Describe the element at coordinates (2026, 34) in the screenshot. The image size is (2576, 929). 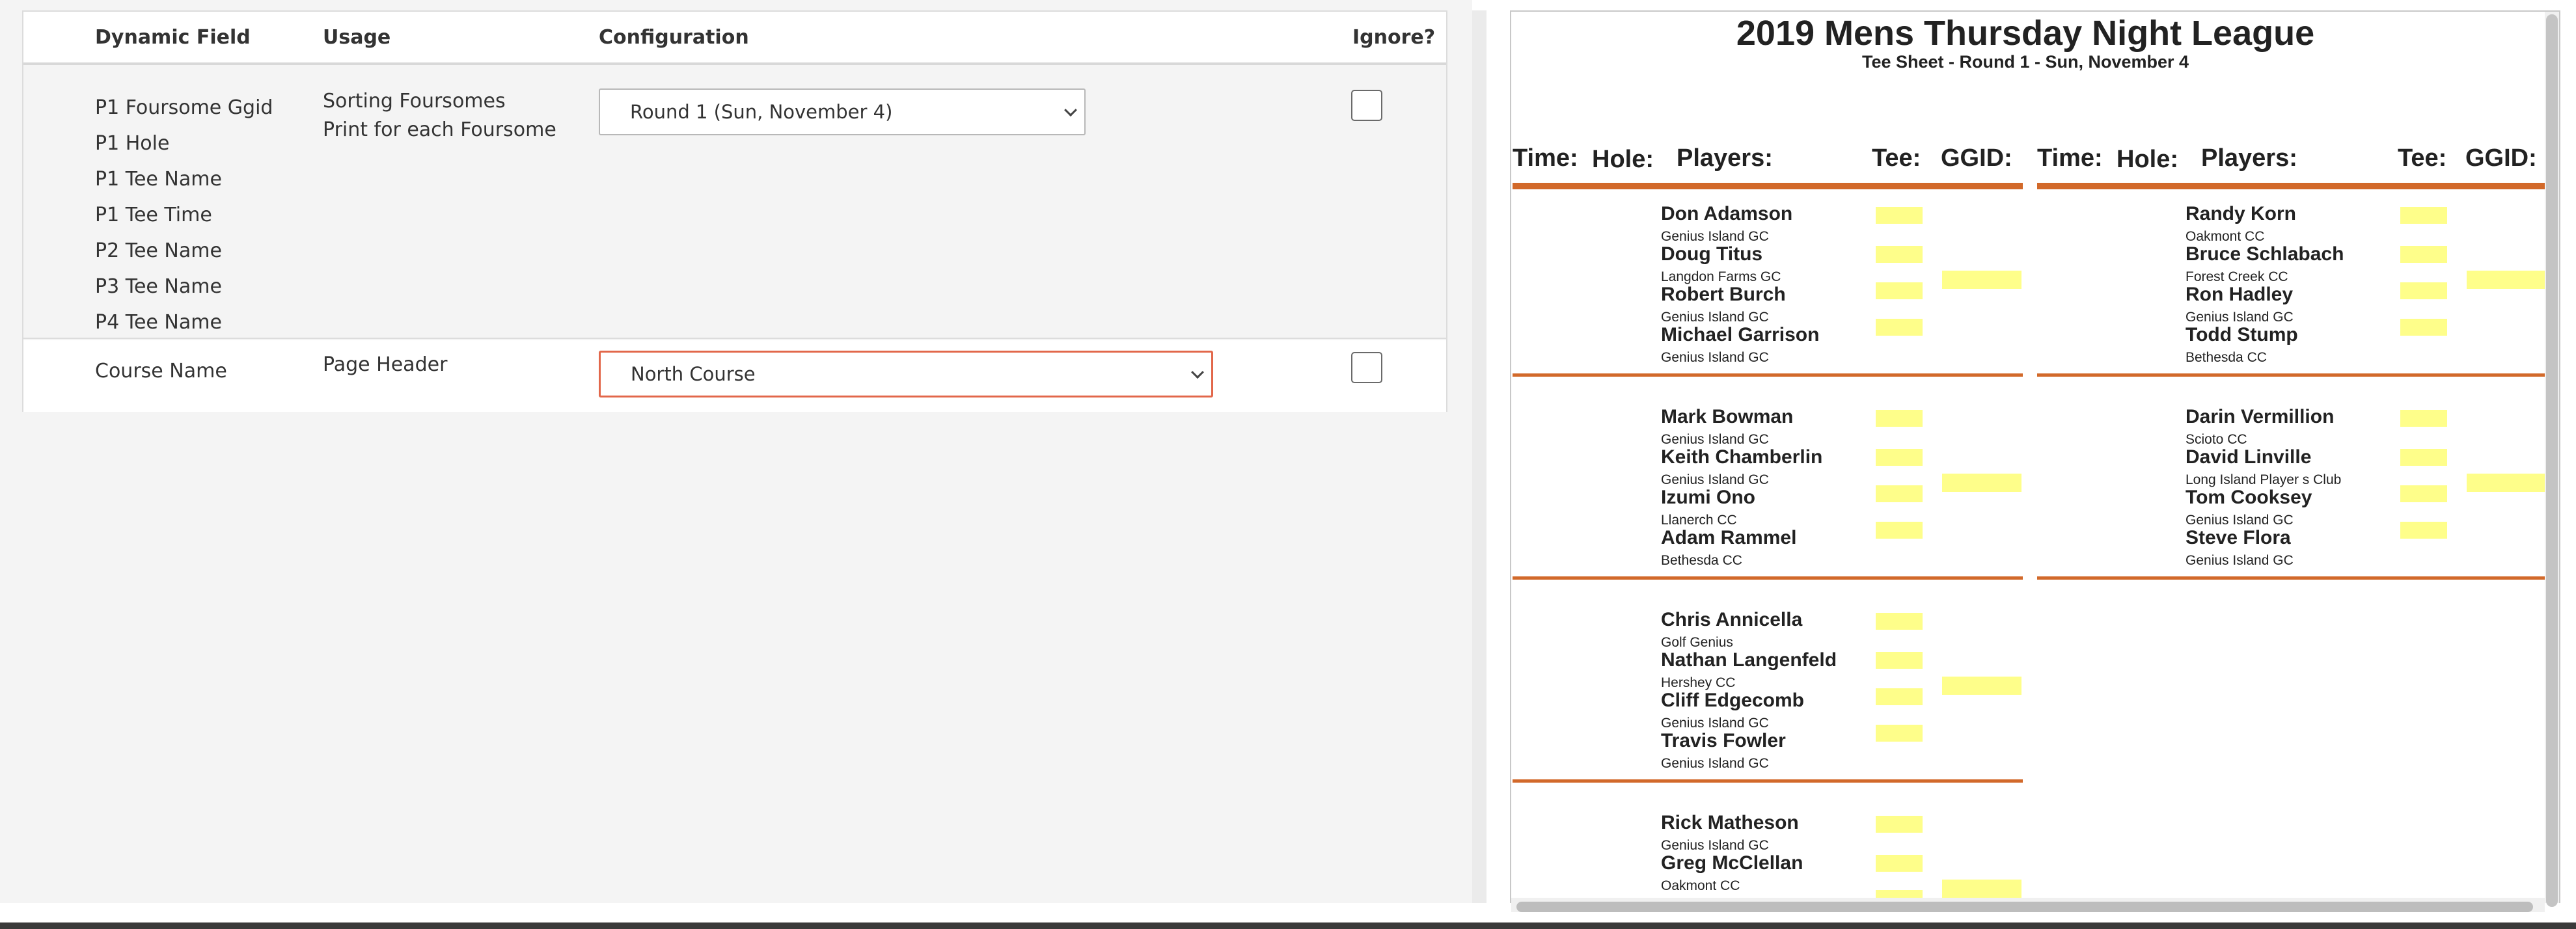
I see `preview-title: 2019 Mens Thursday Night League` at that location.